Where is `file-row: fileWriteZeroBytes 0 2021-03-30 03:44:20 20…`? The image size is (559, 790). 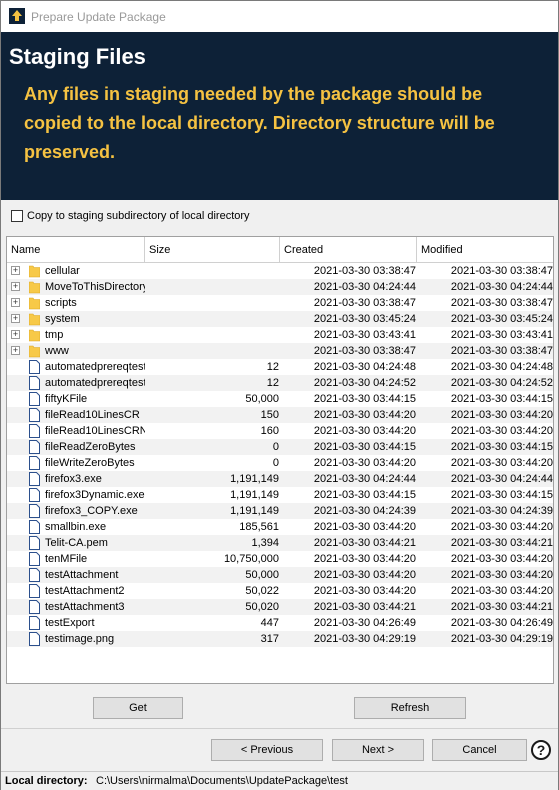
file-row: fileWriteZeroBytes 0 2021-03-30 03:44:20 20… is located at coordinates (280, 463).